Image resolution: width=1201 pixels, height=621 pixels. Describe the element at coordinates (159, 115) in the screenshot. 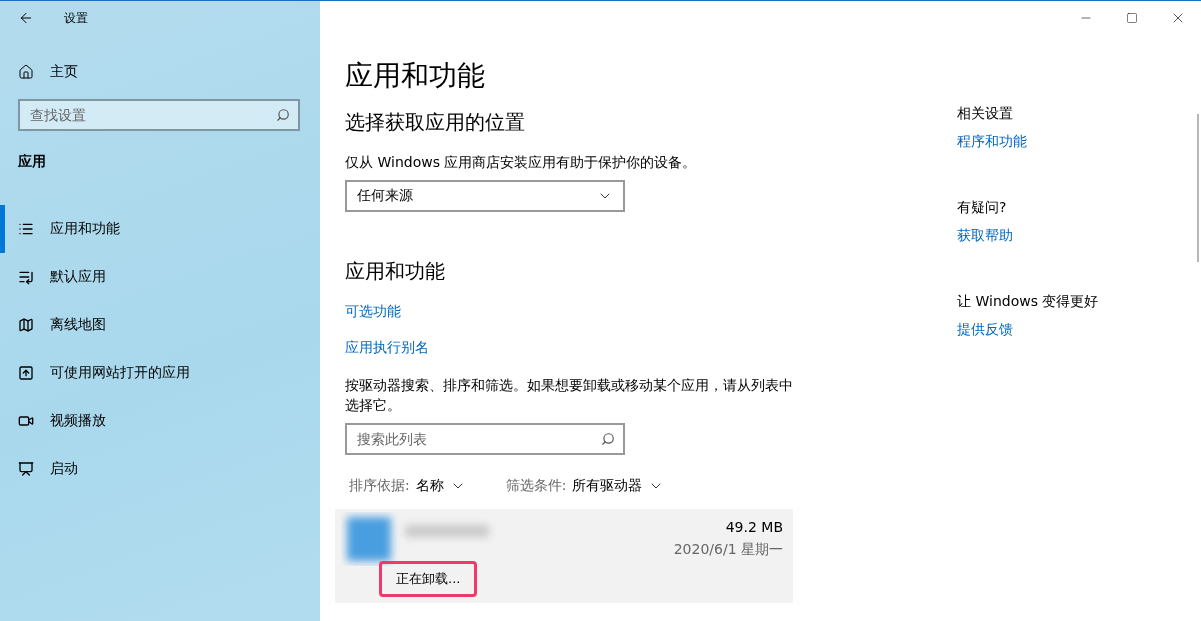

I see `settings-search-field: 查找设置` at that location.